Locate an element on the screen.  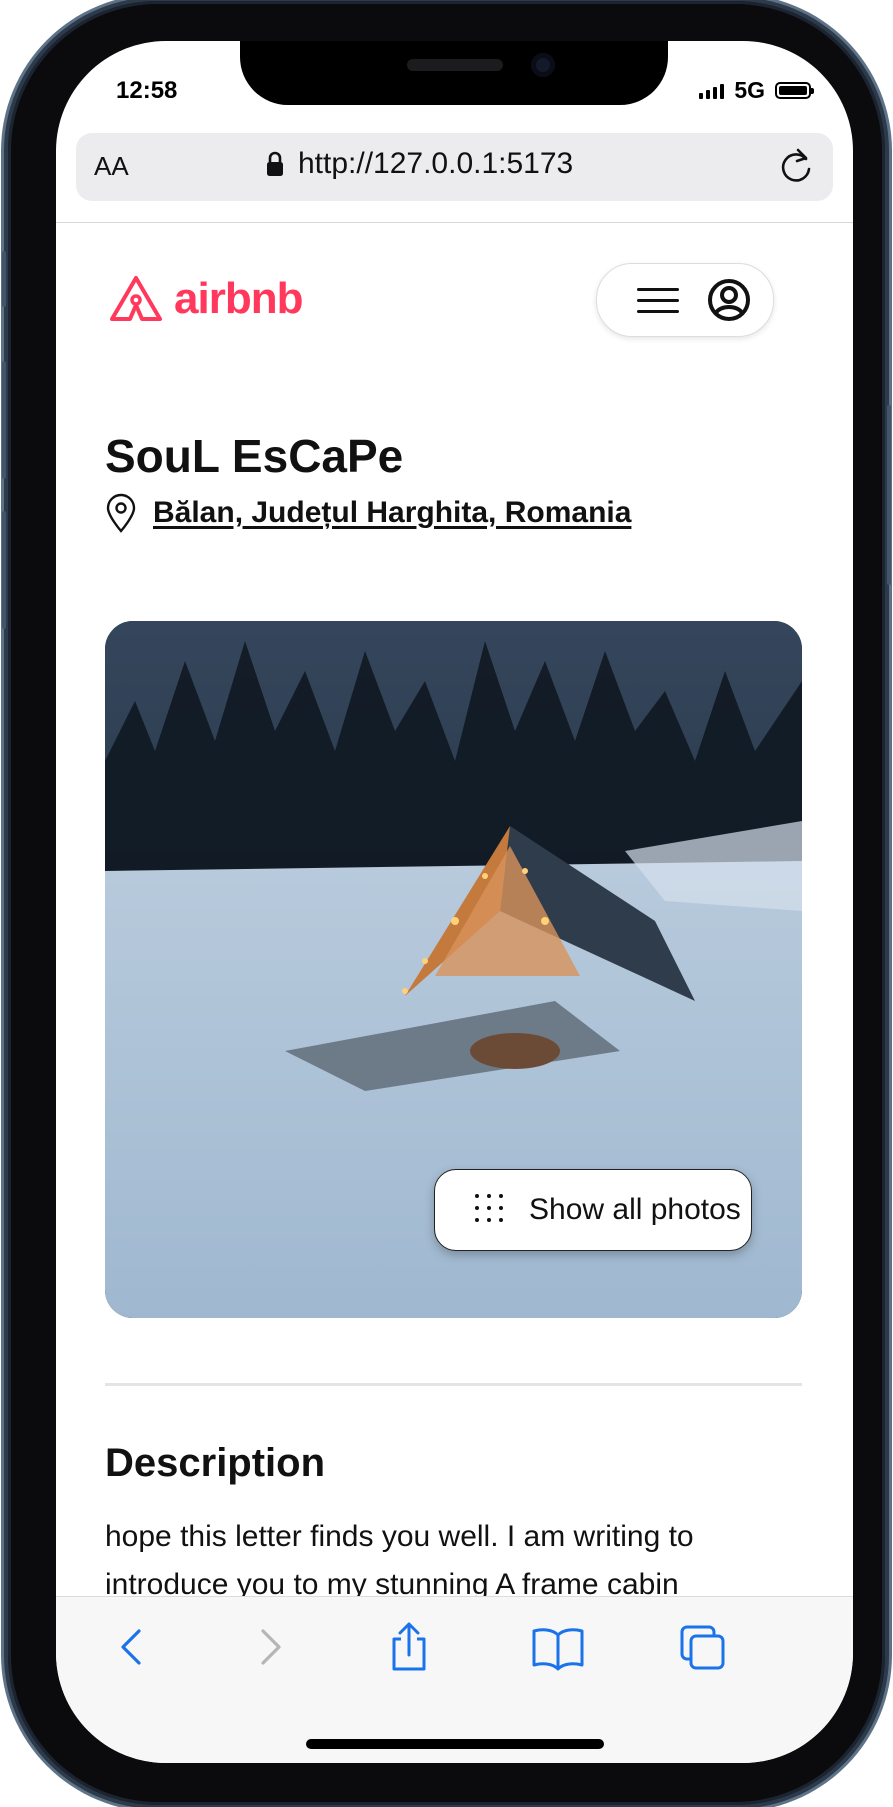
mute-switch is located at coordinates (4, 279).